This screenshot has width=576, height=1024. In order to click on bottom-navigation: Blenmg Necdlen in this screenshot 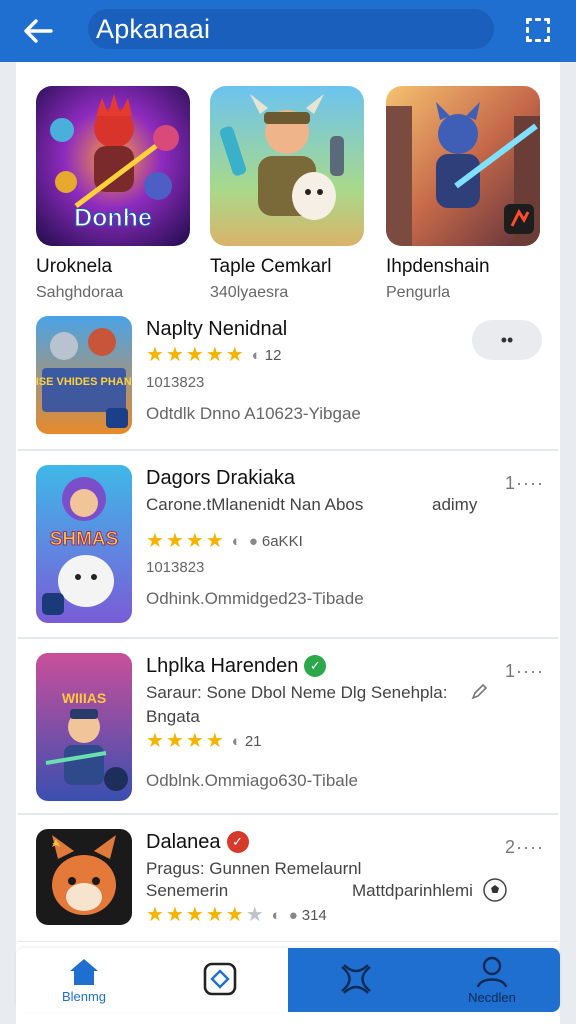, I will do `click(288, 980)`.